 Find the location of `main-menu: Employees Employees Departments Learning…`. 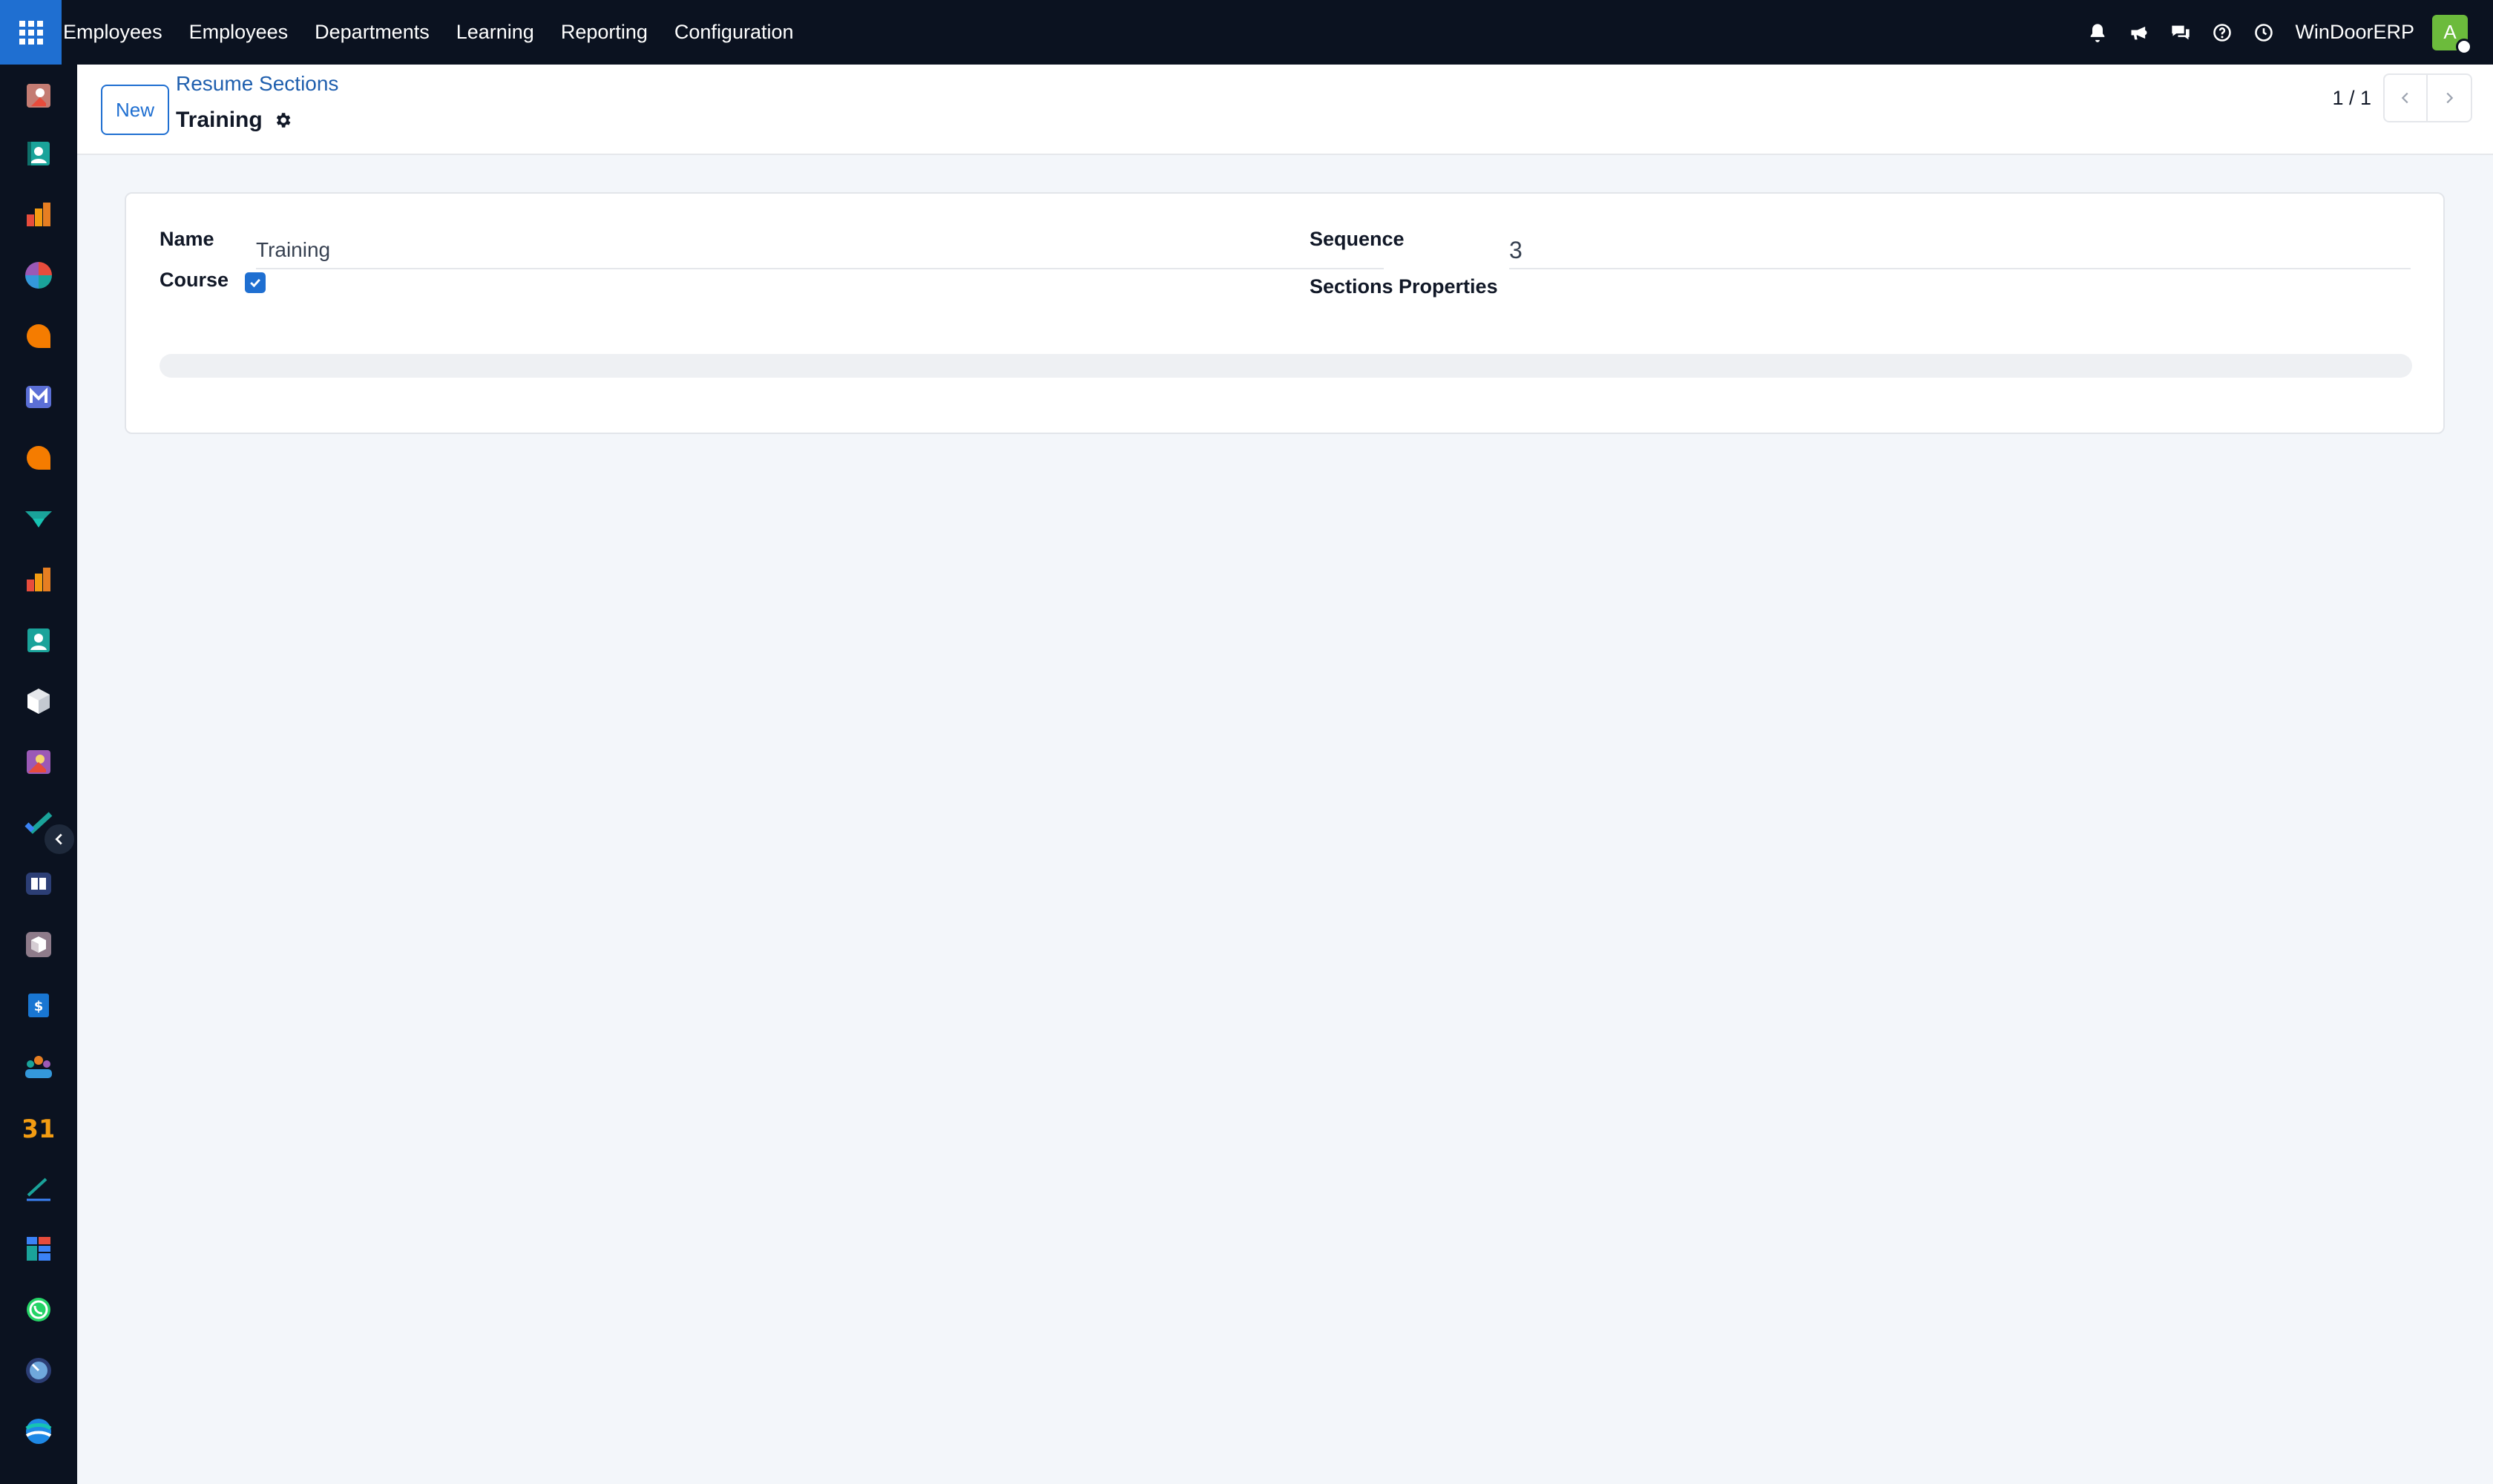

main-menu: Employees Employees Departments Learning… is located at coordinates (434, 32).